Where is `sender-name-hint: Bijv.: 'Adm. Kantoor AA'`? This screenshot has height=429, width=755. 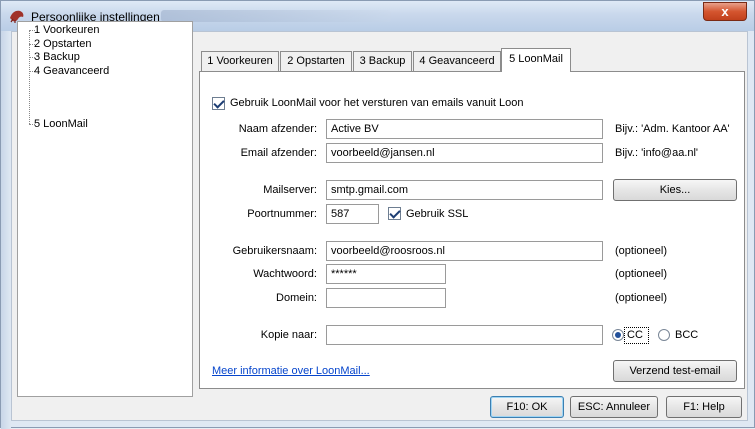 sender-name-hint: Bijv.: 'Adm. Kantoor AA' is located at coordinates (672, 129).